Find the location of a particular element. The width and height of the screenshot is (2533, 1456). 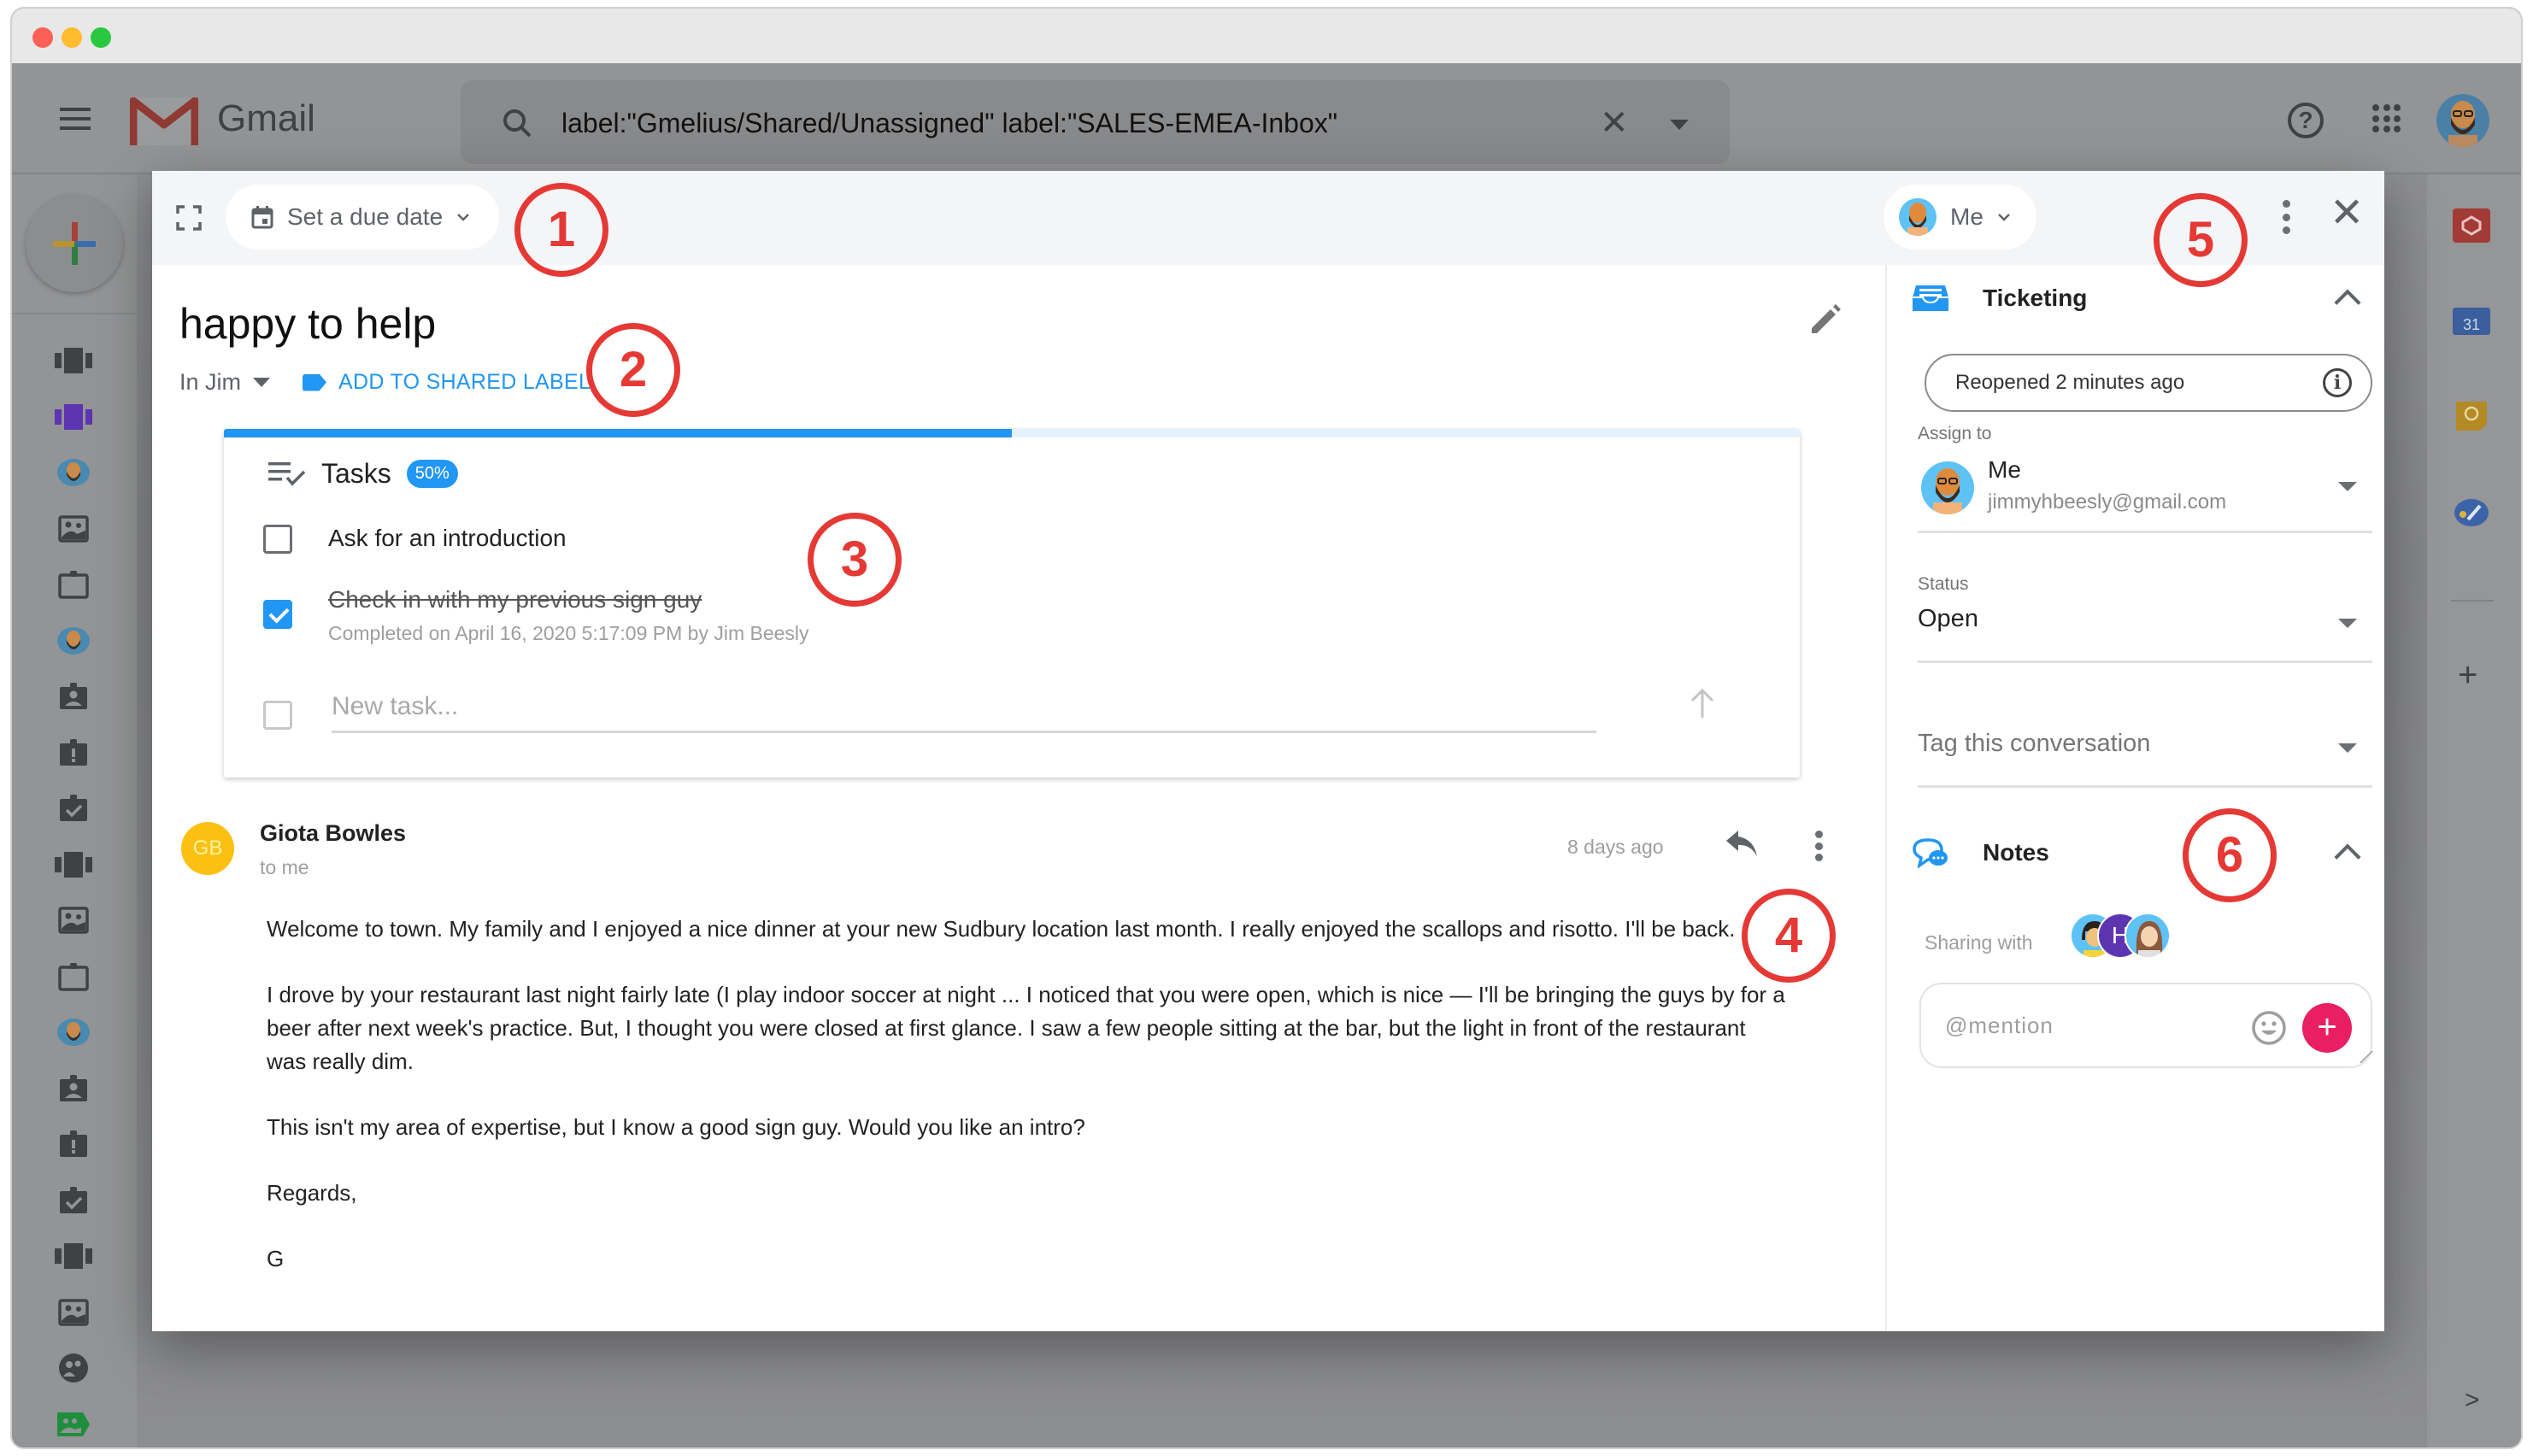

window-zoom-button is located at coordinates (101, 38).